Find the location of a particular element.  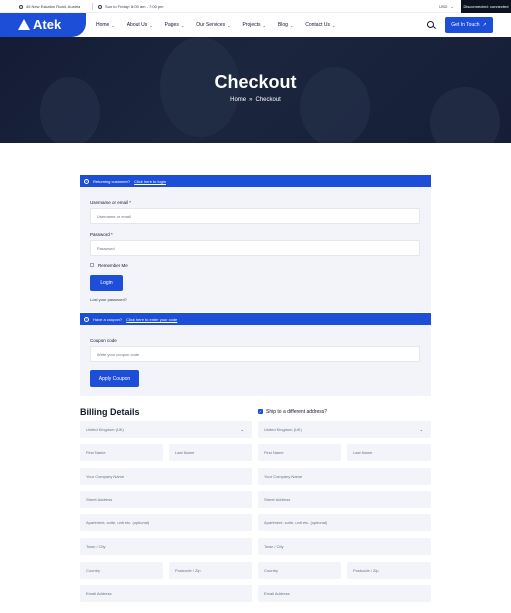

billing-postcode: Postcode / Zip is located at coordinates (210, 570).